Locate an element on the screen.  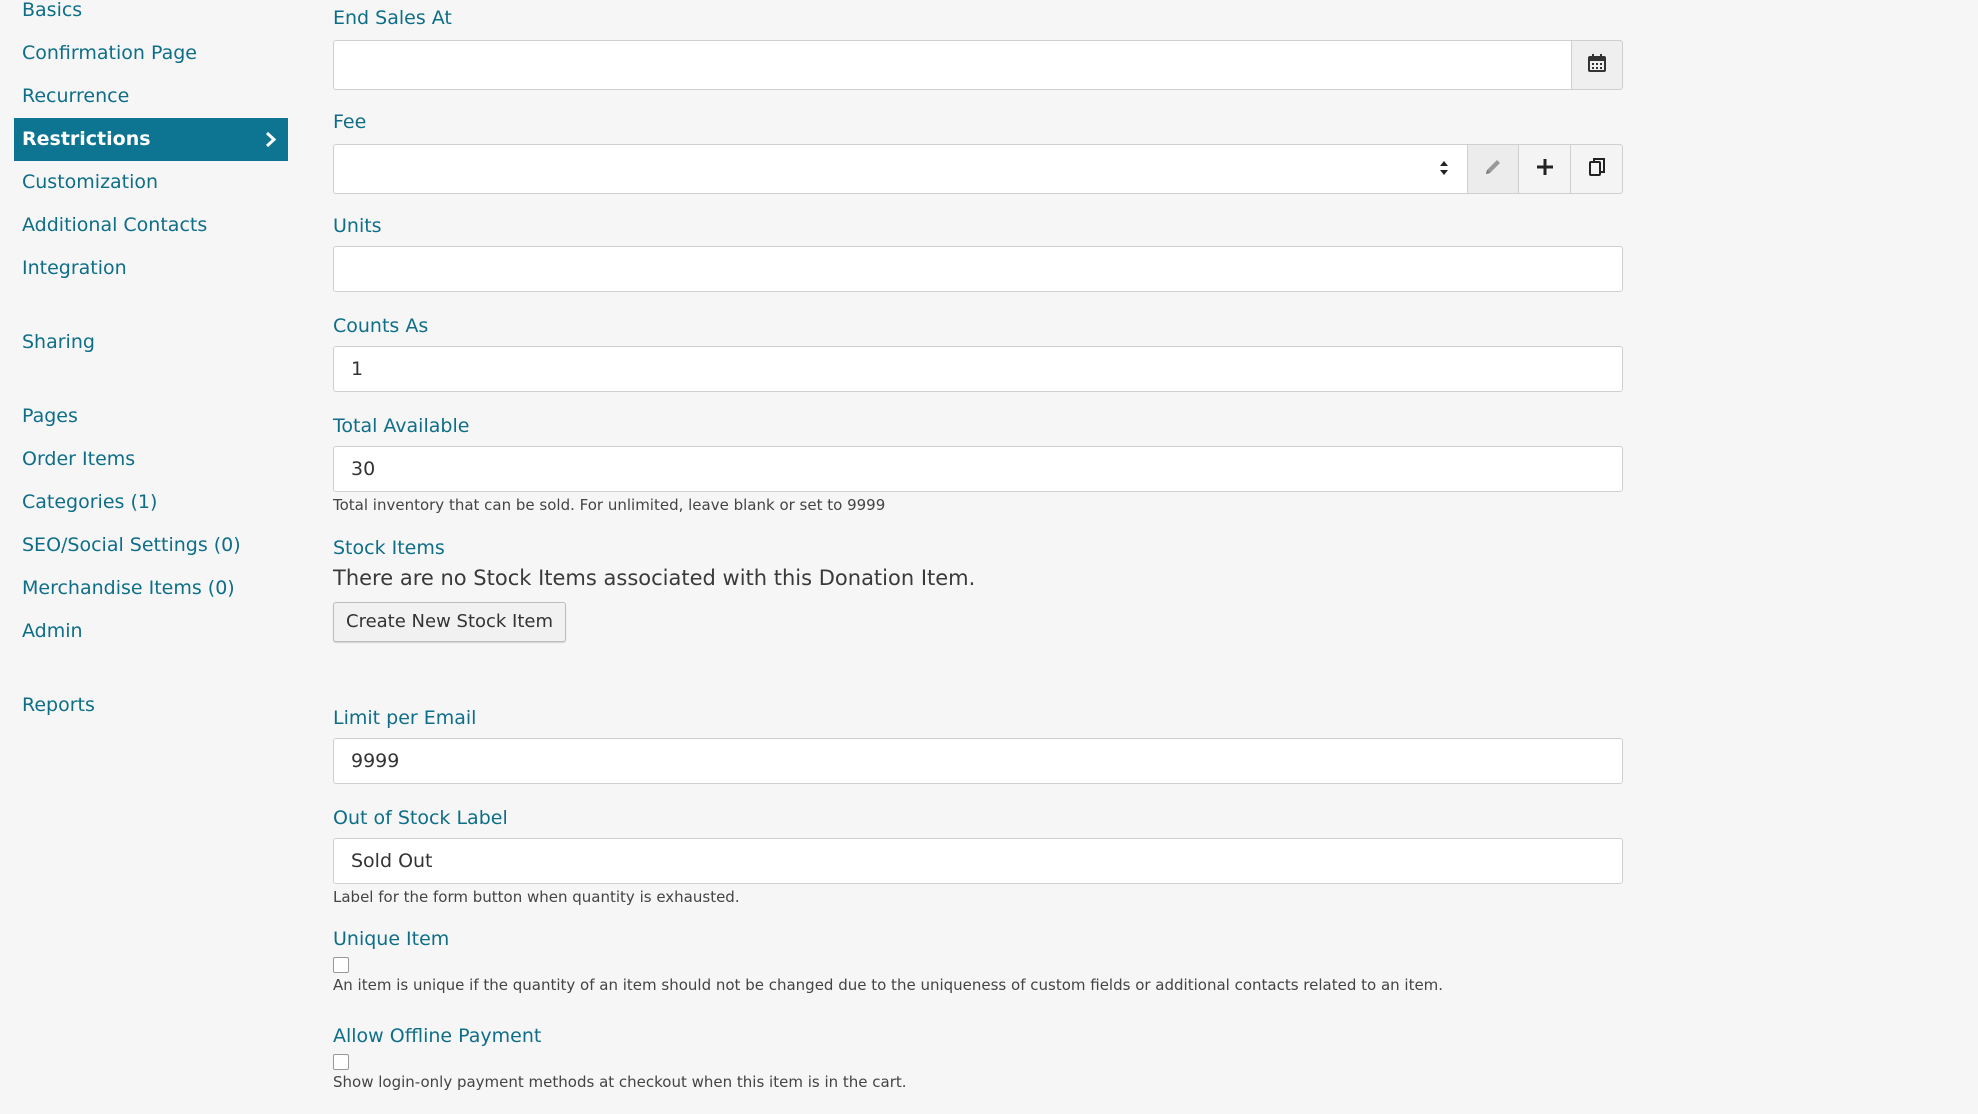
counts-as-label: Counts As is located at coordinates (381, 326).